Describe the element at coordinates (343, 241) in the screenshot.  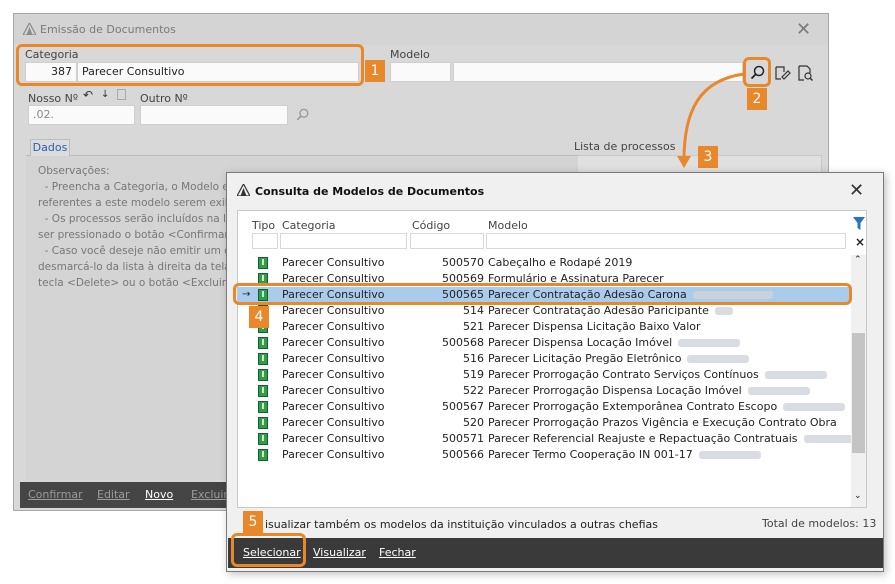
I see `filter-categoria` at that location.